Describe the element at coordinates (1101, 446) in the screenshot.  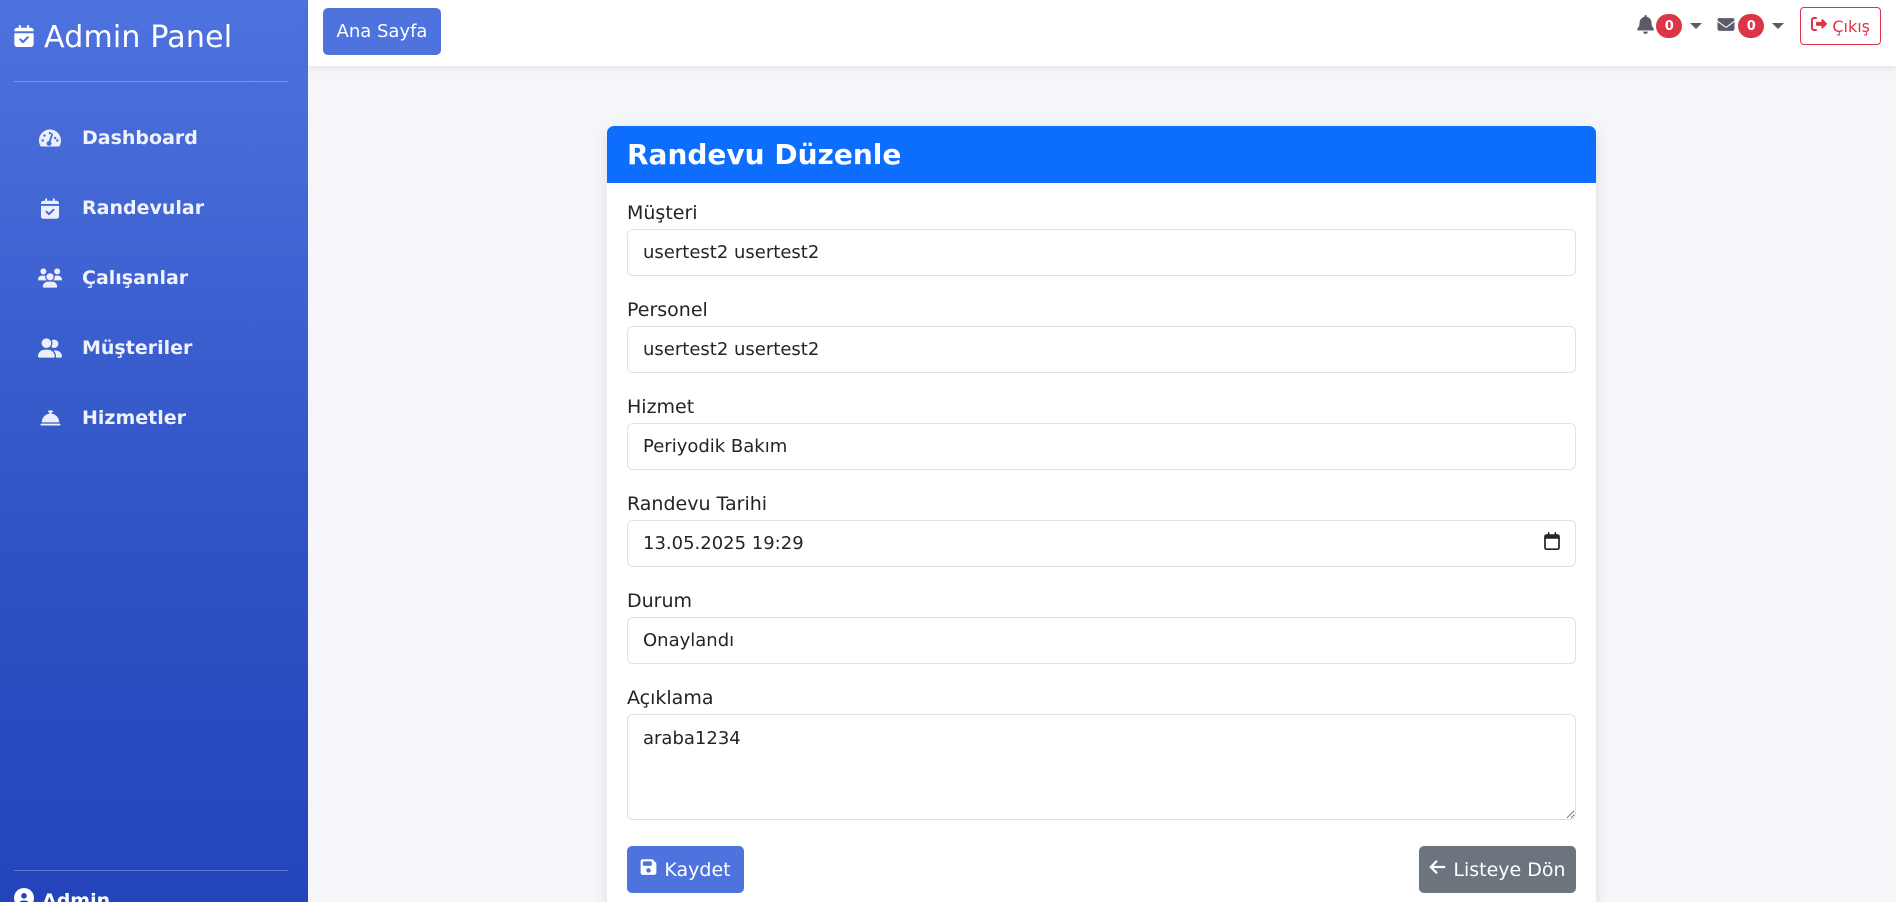
I see `service-field: Periyodik Bakım` at that location.